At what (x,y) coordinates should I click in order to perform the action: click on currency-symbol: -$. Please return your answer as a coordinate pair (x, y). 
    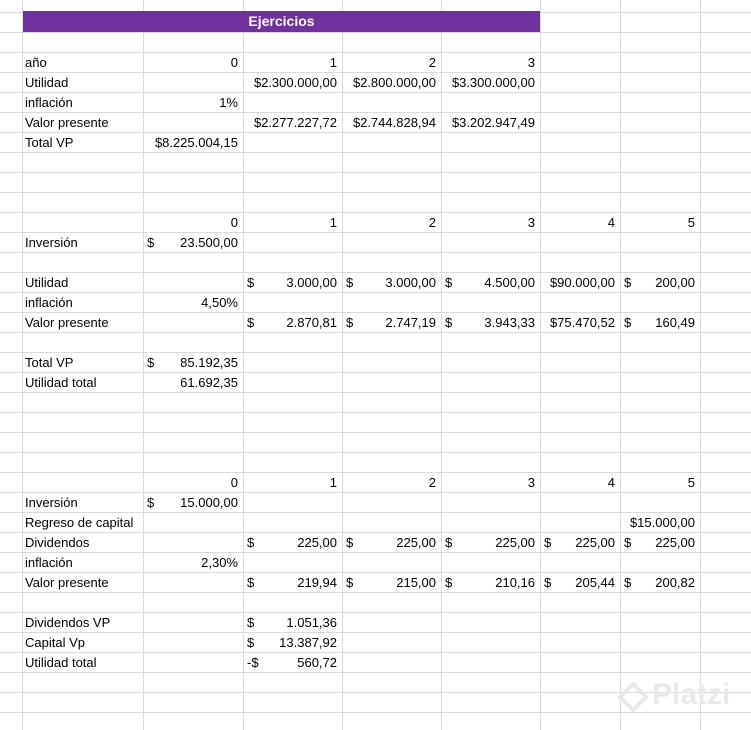
    Looking at the image, I should click on (253, 662).